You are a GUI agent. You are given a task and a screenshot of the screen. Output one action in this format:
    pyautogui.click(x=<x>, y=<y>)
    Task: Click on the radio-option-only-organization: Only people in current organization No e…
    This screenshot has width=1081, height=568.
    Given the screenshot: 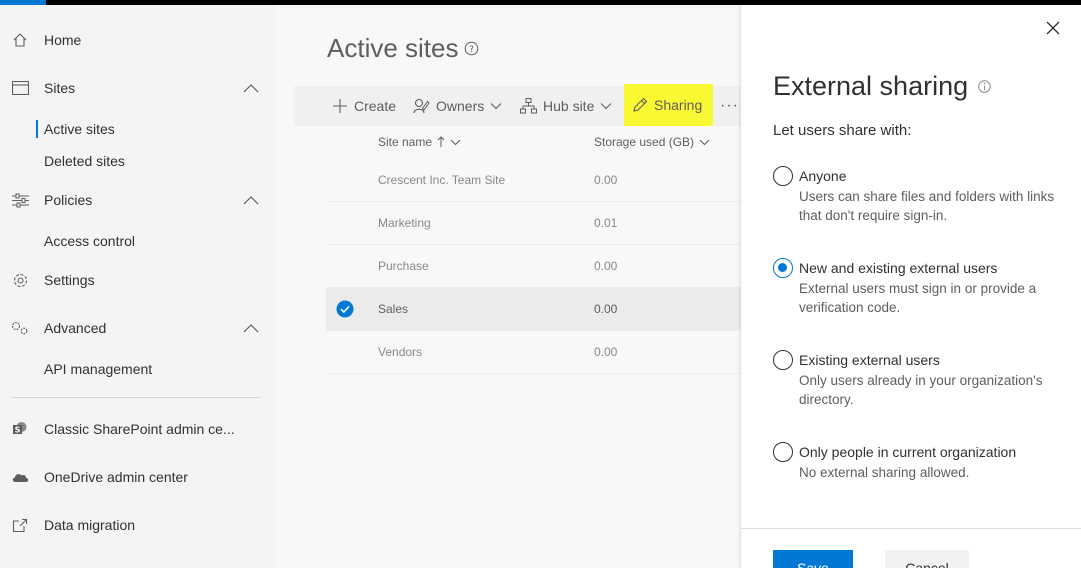 What is the action you would take?
    pyautogui.click(x=918, y=464)
    